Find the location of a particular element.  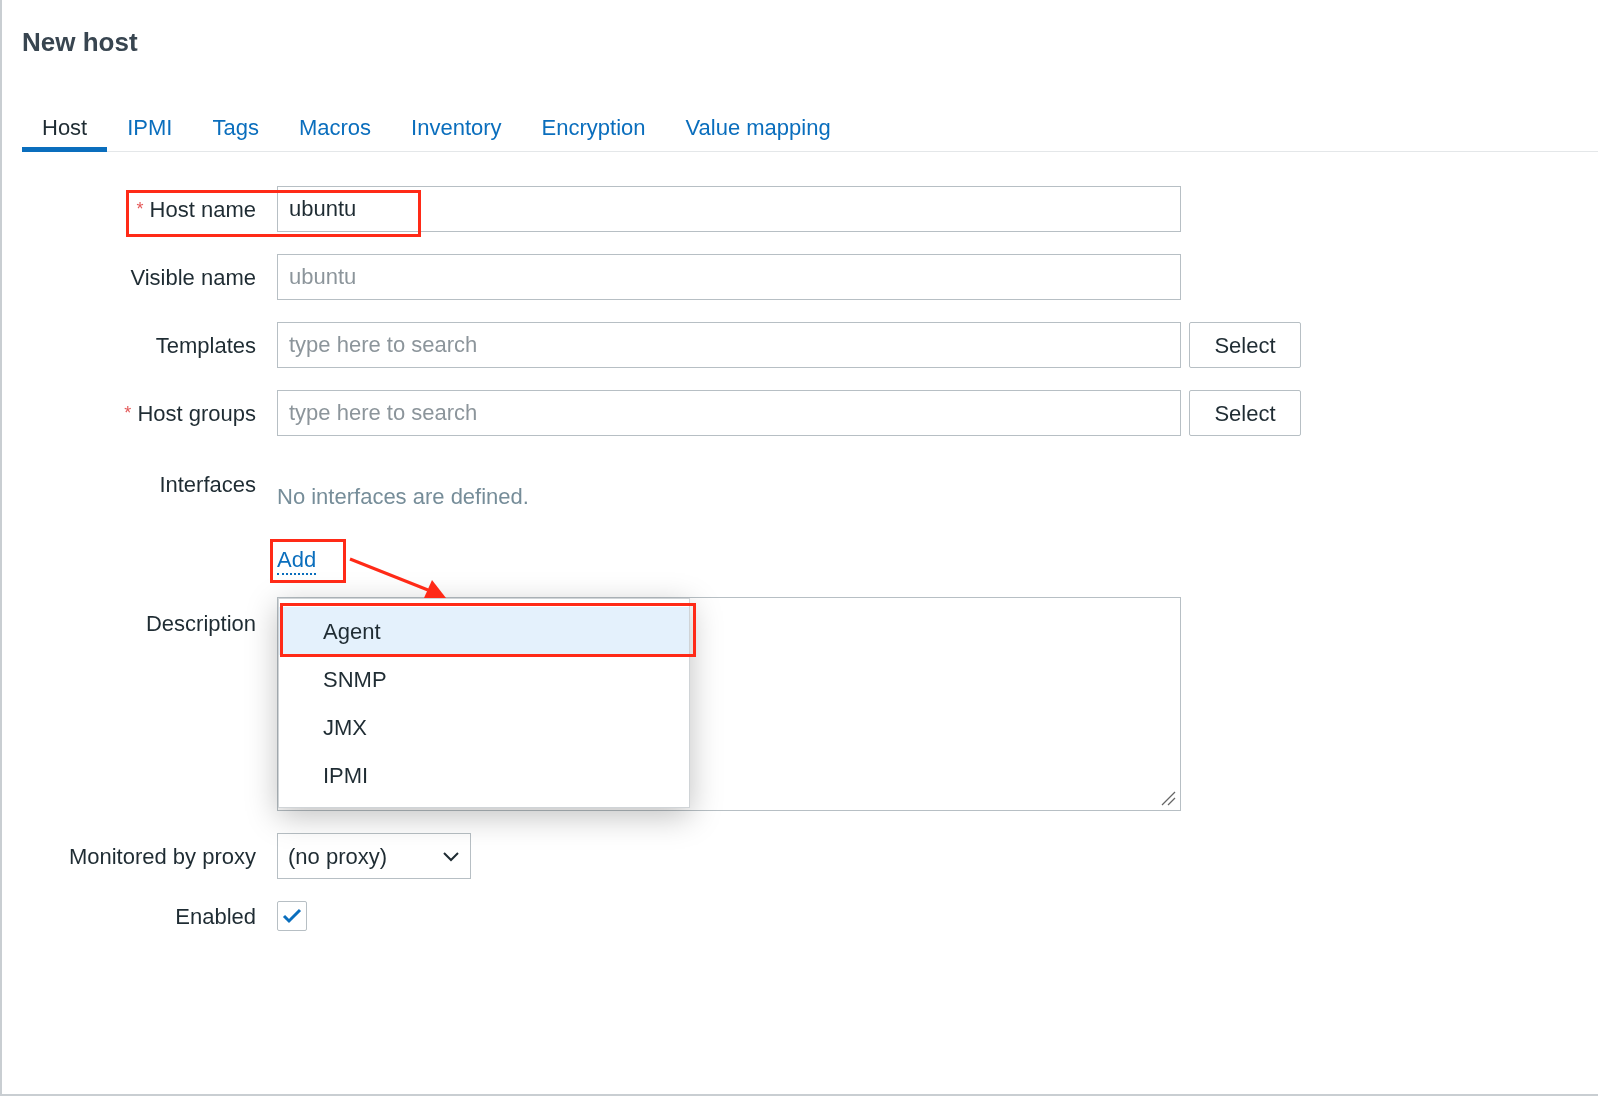

menu-item: JMX is located at coordinates (484, 727).